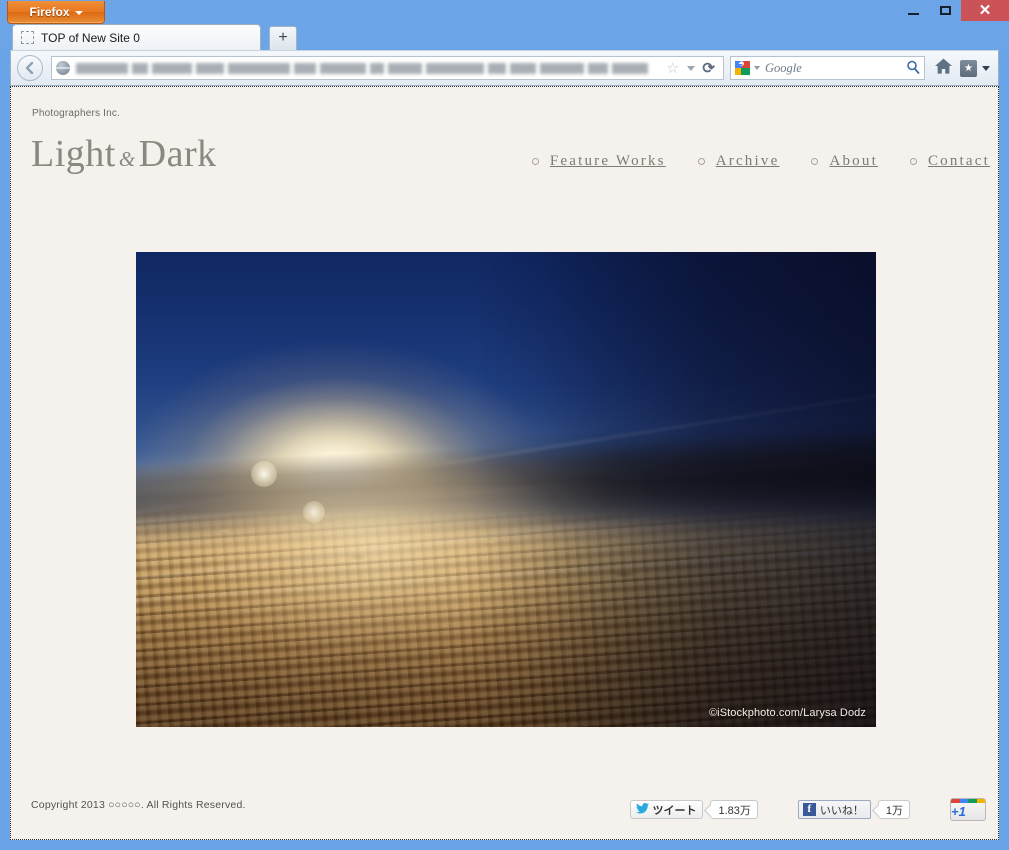  I want to click on firefox-app-menu-button: Firefox, so click(56, 12).